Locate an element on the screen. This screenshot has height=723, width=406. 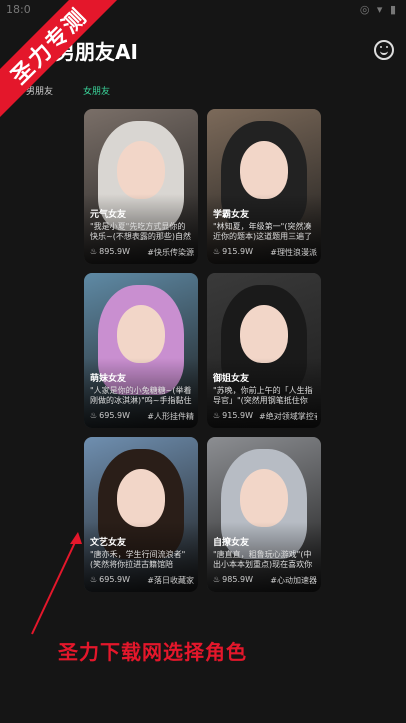
card-title: 萌妹女友 is located at coordinates (108, 379).